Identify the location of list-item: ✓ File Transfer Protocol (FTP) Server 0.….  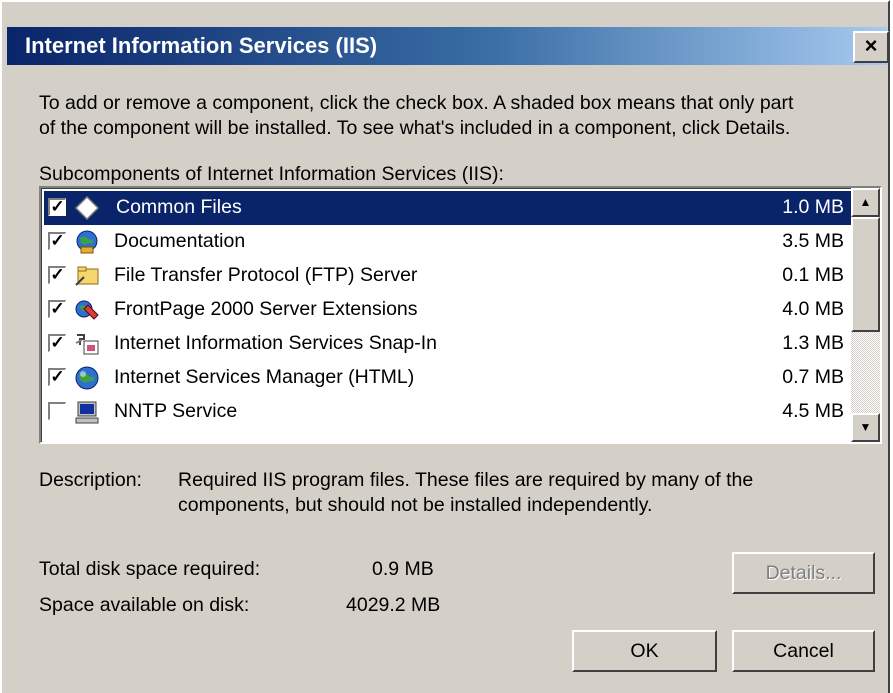
(448, 276).